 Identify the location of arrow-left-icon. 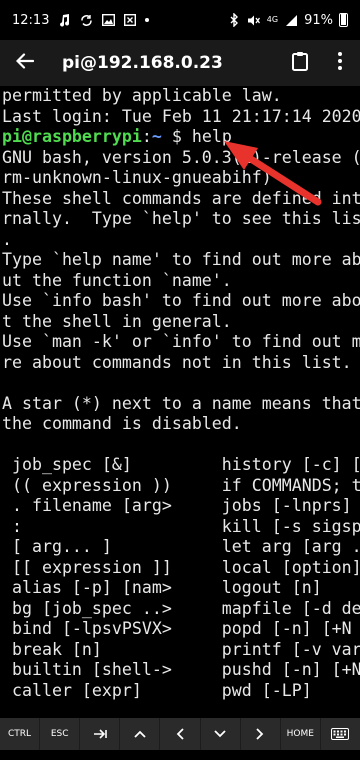
(180, 734).